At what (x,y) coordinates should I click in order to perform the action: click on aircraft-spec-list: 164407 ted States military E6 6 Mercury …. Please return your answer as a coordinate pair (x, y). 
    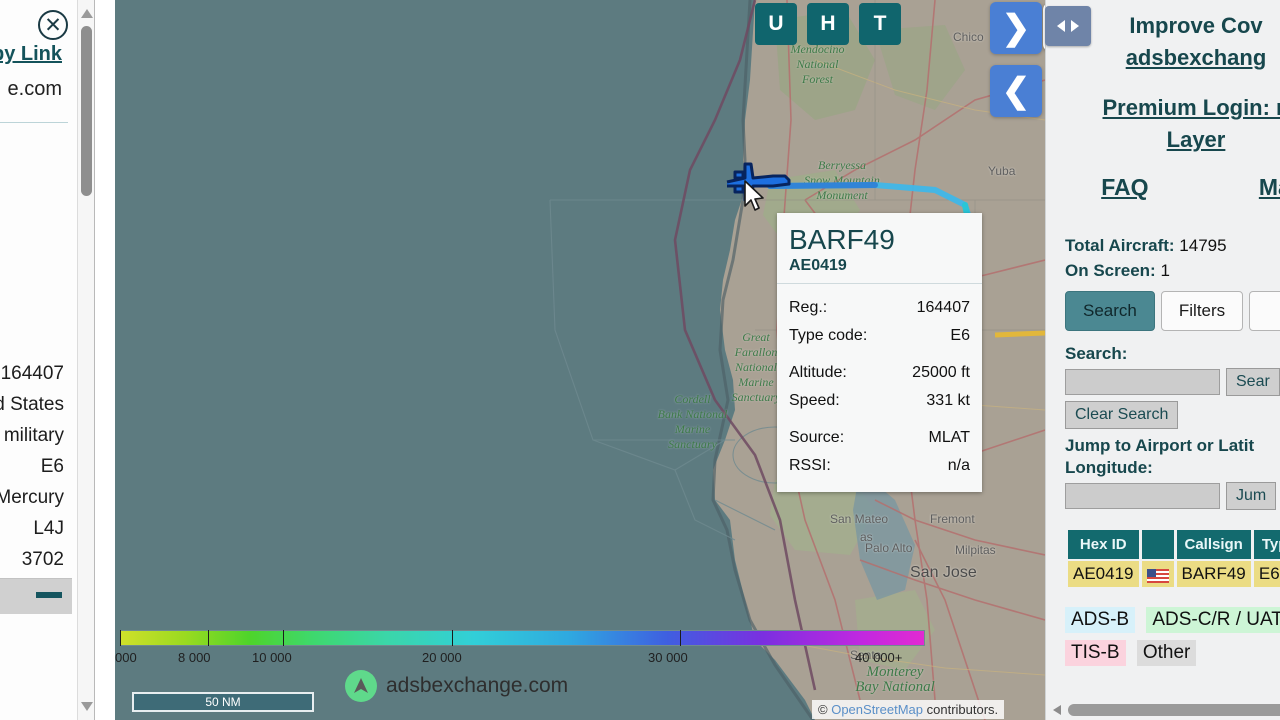
    Looking at the image, I should click on (36, 466).